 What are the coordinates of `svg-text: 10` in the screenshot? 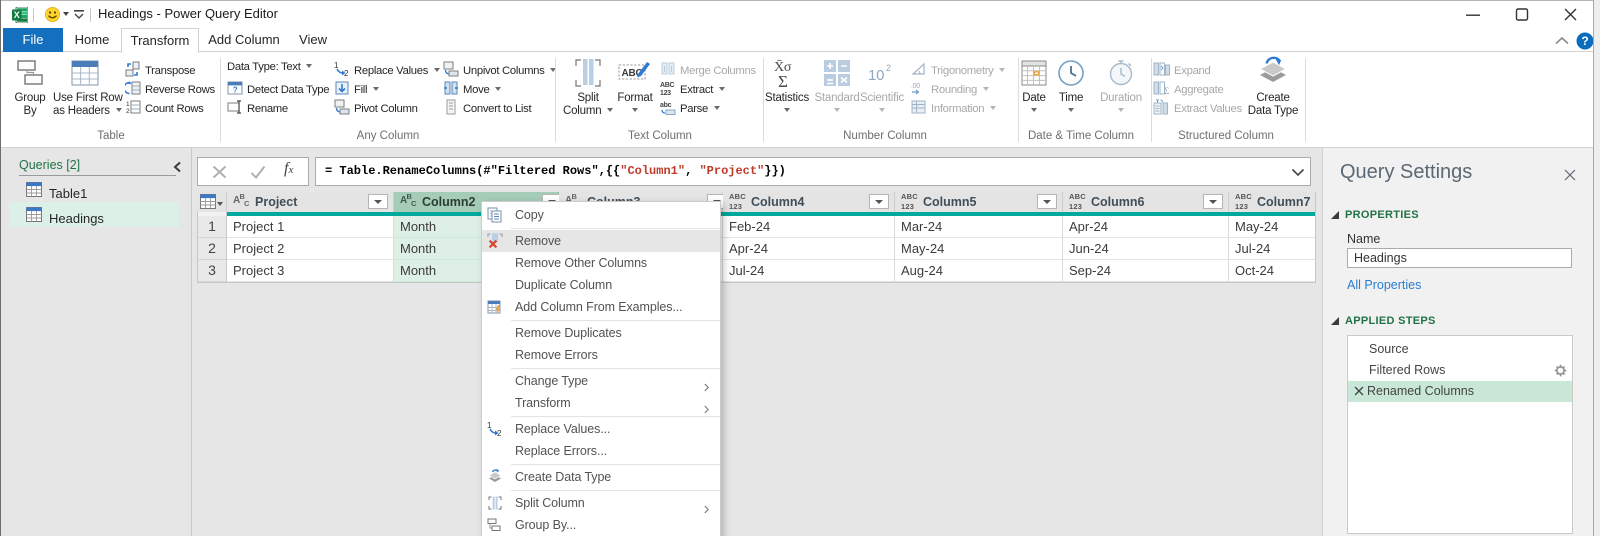 It's located at (876, 75).